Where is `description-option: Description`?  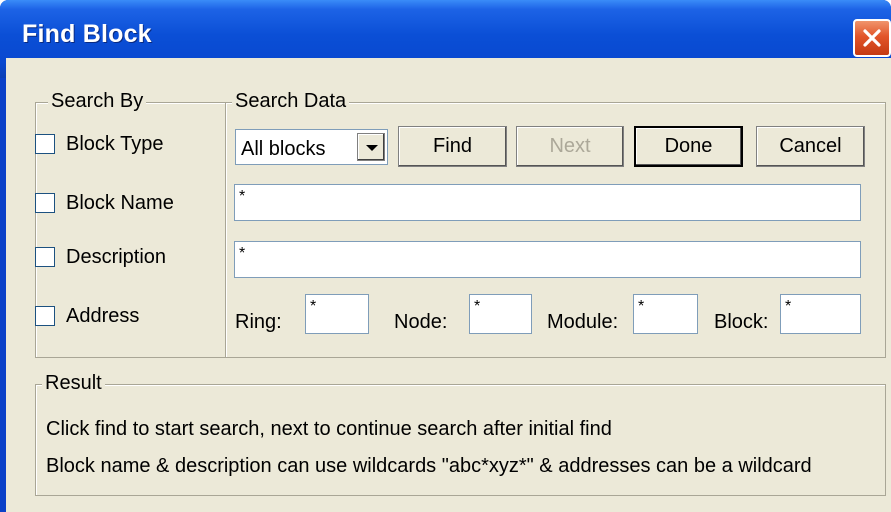 description-option: Description is located at coordinates (100, 257).